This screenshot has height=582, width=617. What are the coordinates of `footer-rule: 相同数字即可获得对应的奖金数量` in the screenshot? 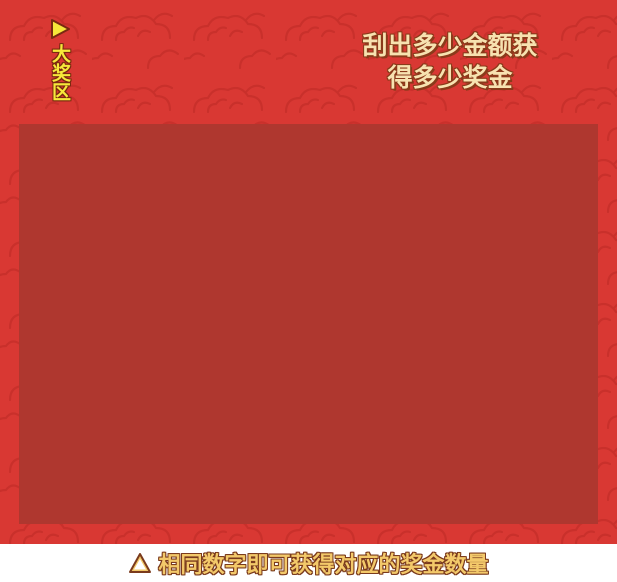 It's located at (308, 563).